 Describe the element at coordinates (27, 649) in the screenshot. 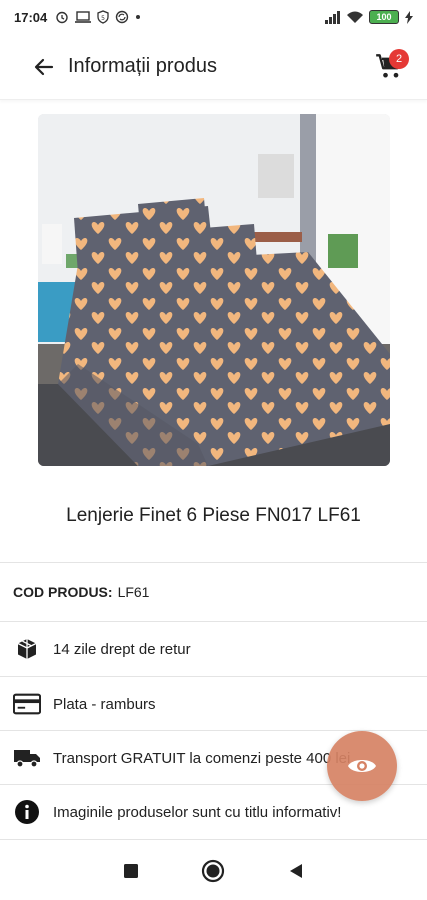

I see `box-icon` at that location.